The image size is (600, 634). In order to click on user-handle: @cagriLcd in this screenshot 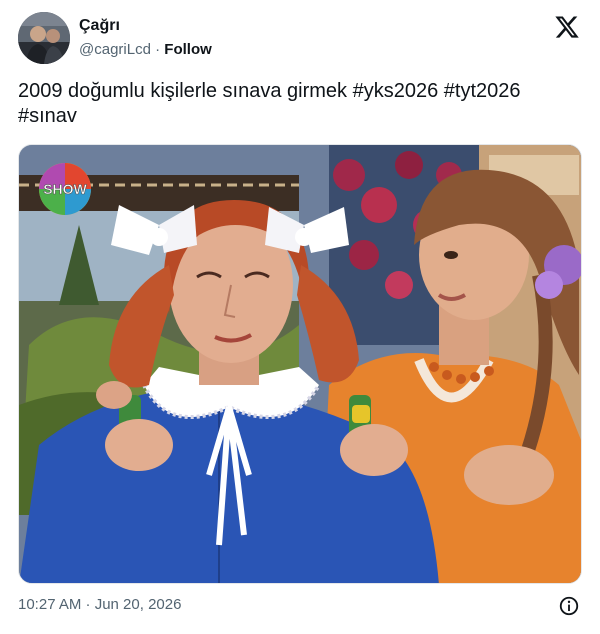, I will do `click(115, 49)`.